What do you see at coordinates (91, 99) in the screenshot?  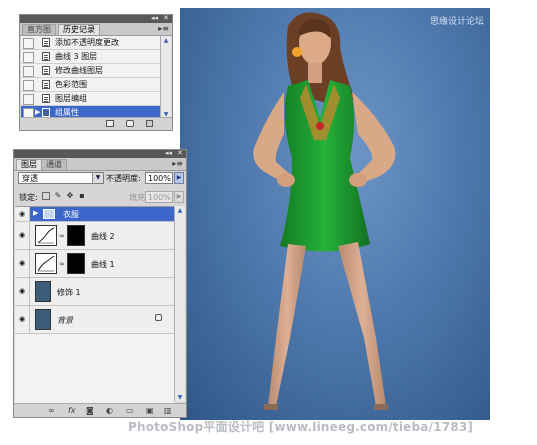 I see `history-item: 图层编组` at bounding box center [91, 99].